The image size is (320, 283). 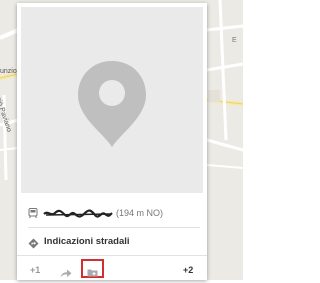 I want to click on directions-label: Indicazioni stradali, so click(x=87, y=241).